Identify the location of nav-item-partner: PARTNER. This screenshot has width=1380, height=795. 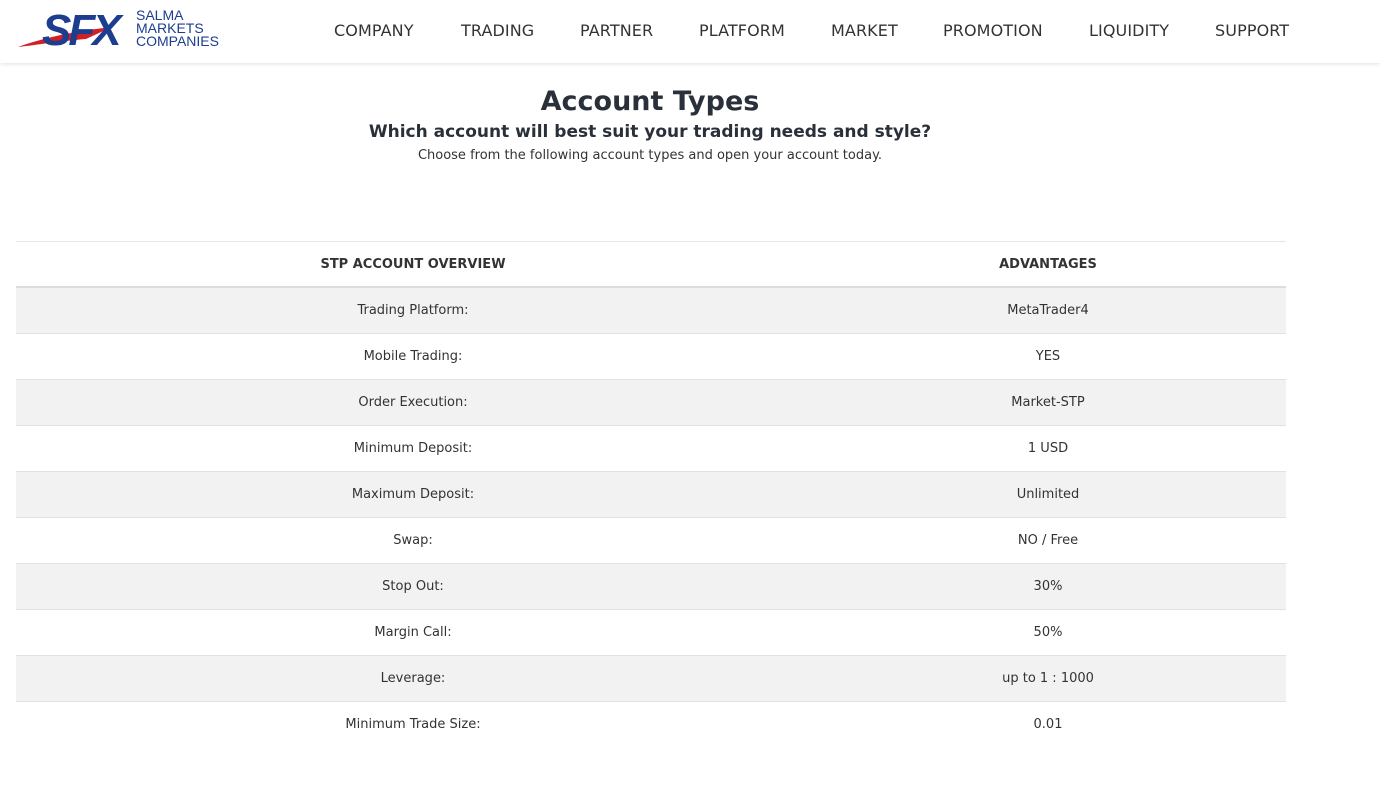
(616, 30).